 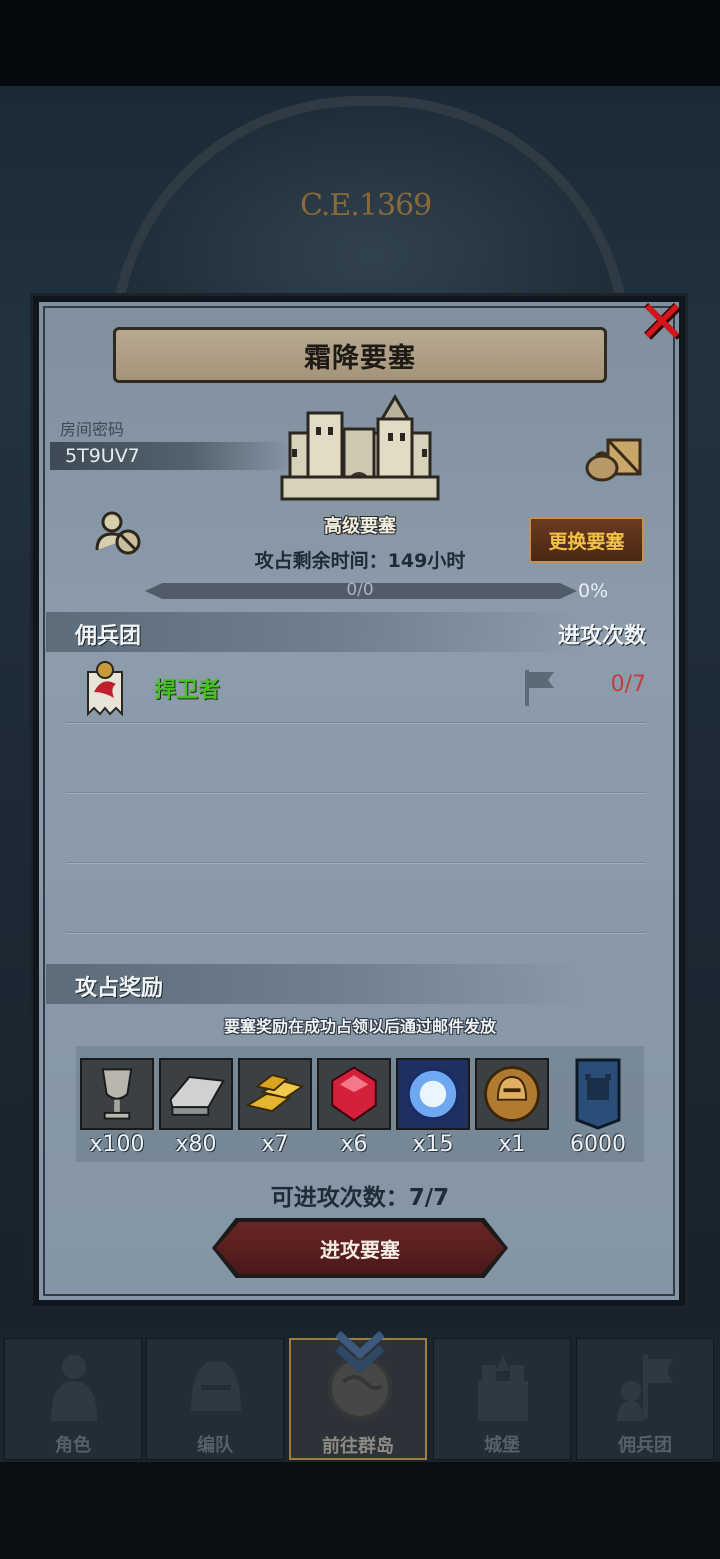 I want to click on room-code-value: 5T9UV7, so click(x=102, y=456).